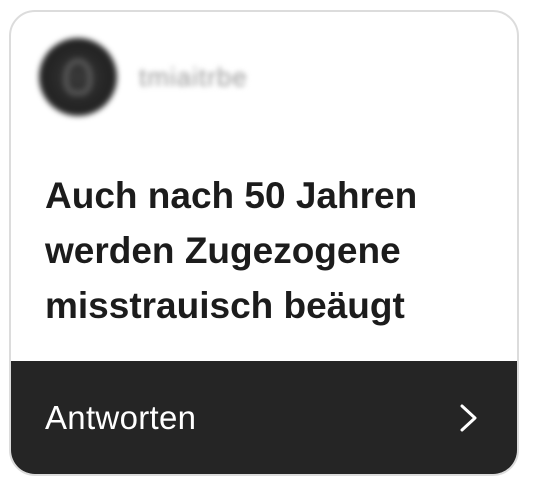  Describe the element at coordinates (468, 417) in the screenshot. I see `chevron-right-icon` at that location.